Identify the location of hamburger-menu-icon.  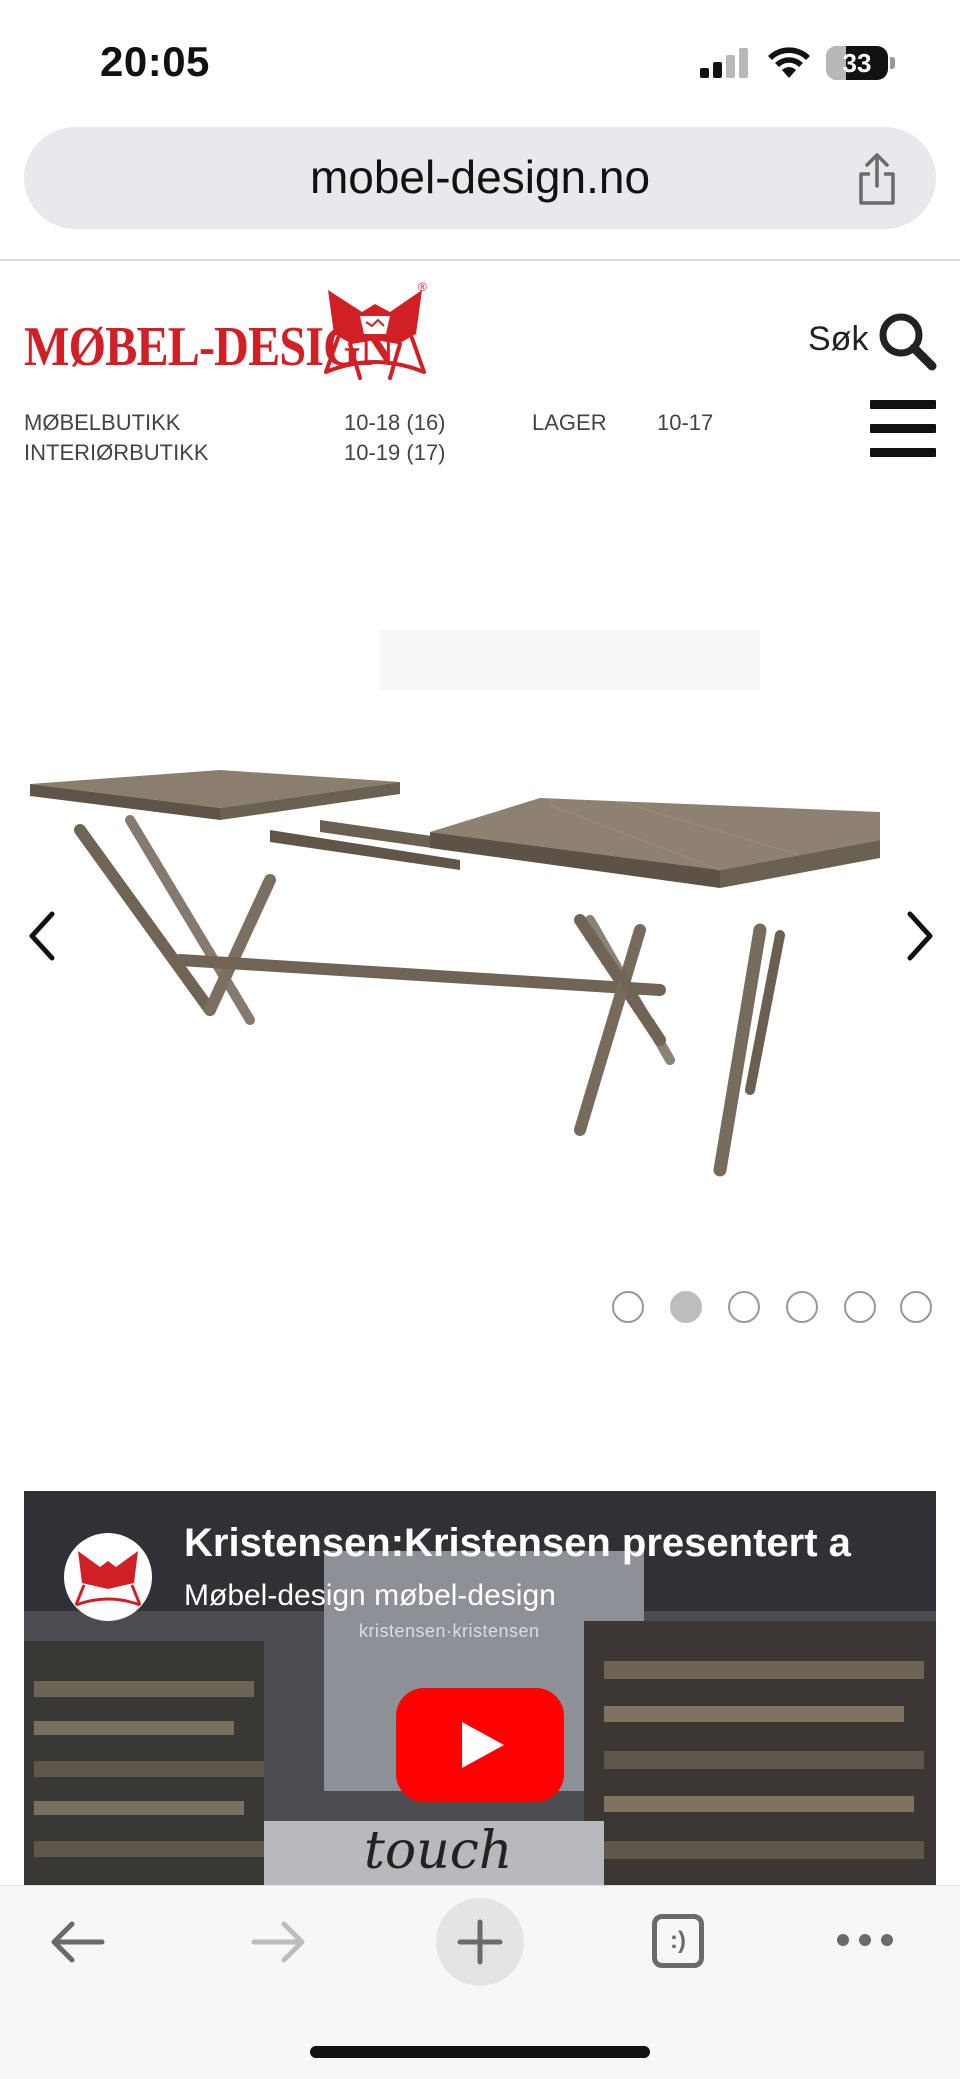
(903, 429).